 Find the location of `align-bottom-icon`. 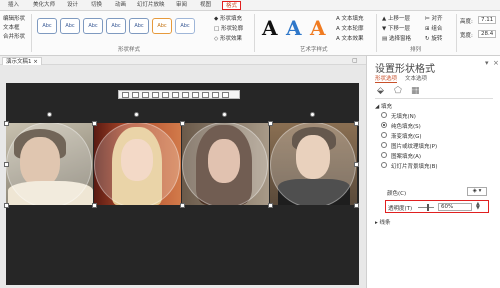

align-bottom-icon is located at coordinates (175, 95).